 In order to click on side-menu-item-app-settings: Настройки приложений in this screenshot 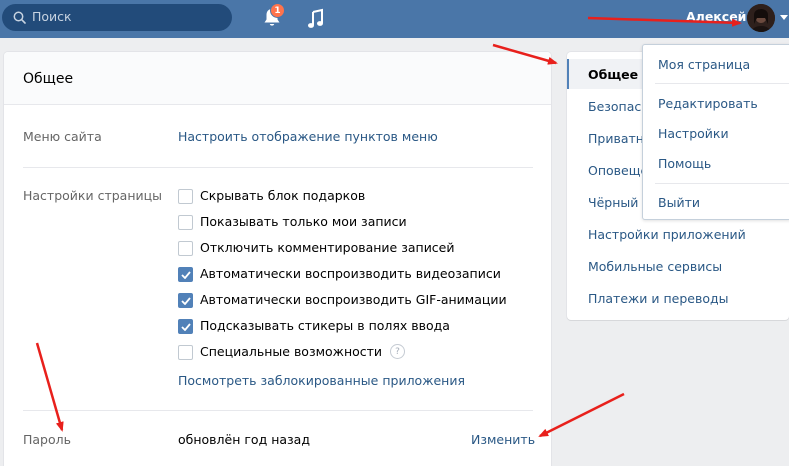, I will do `click(667, 234)`.